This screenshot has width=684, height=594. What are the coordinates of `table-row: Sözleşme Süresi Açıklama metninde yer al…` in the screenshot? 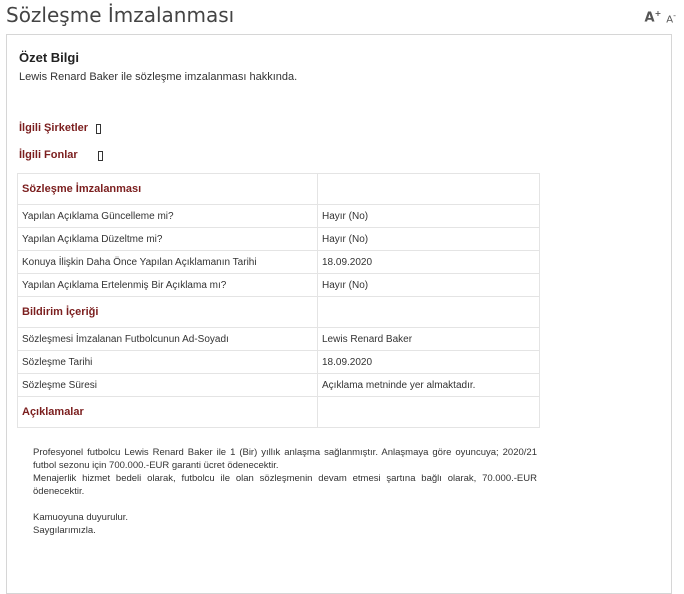 It's located at (278, 385).